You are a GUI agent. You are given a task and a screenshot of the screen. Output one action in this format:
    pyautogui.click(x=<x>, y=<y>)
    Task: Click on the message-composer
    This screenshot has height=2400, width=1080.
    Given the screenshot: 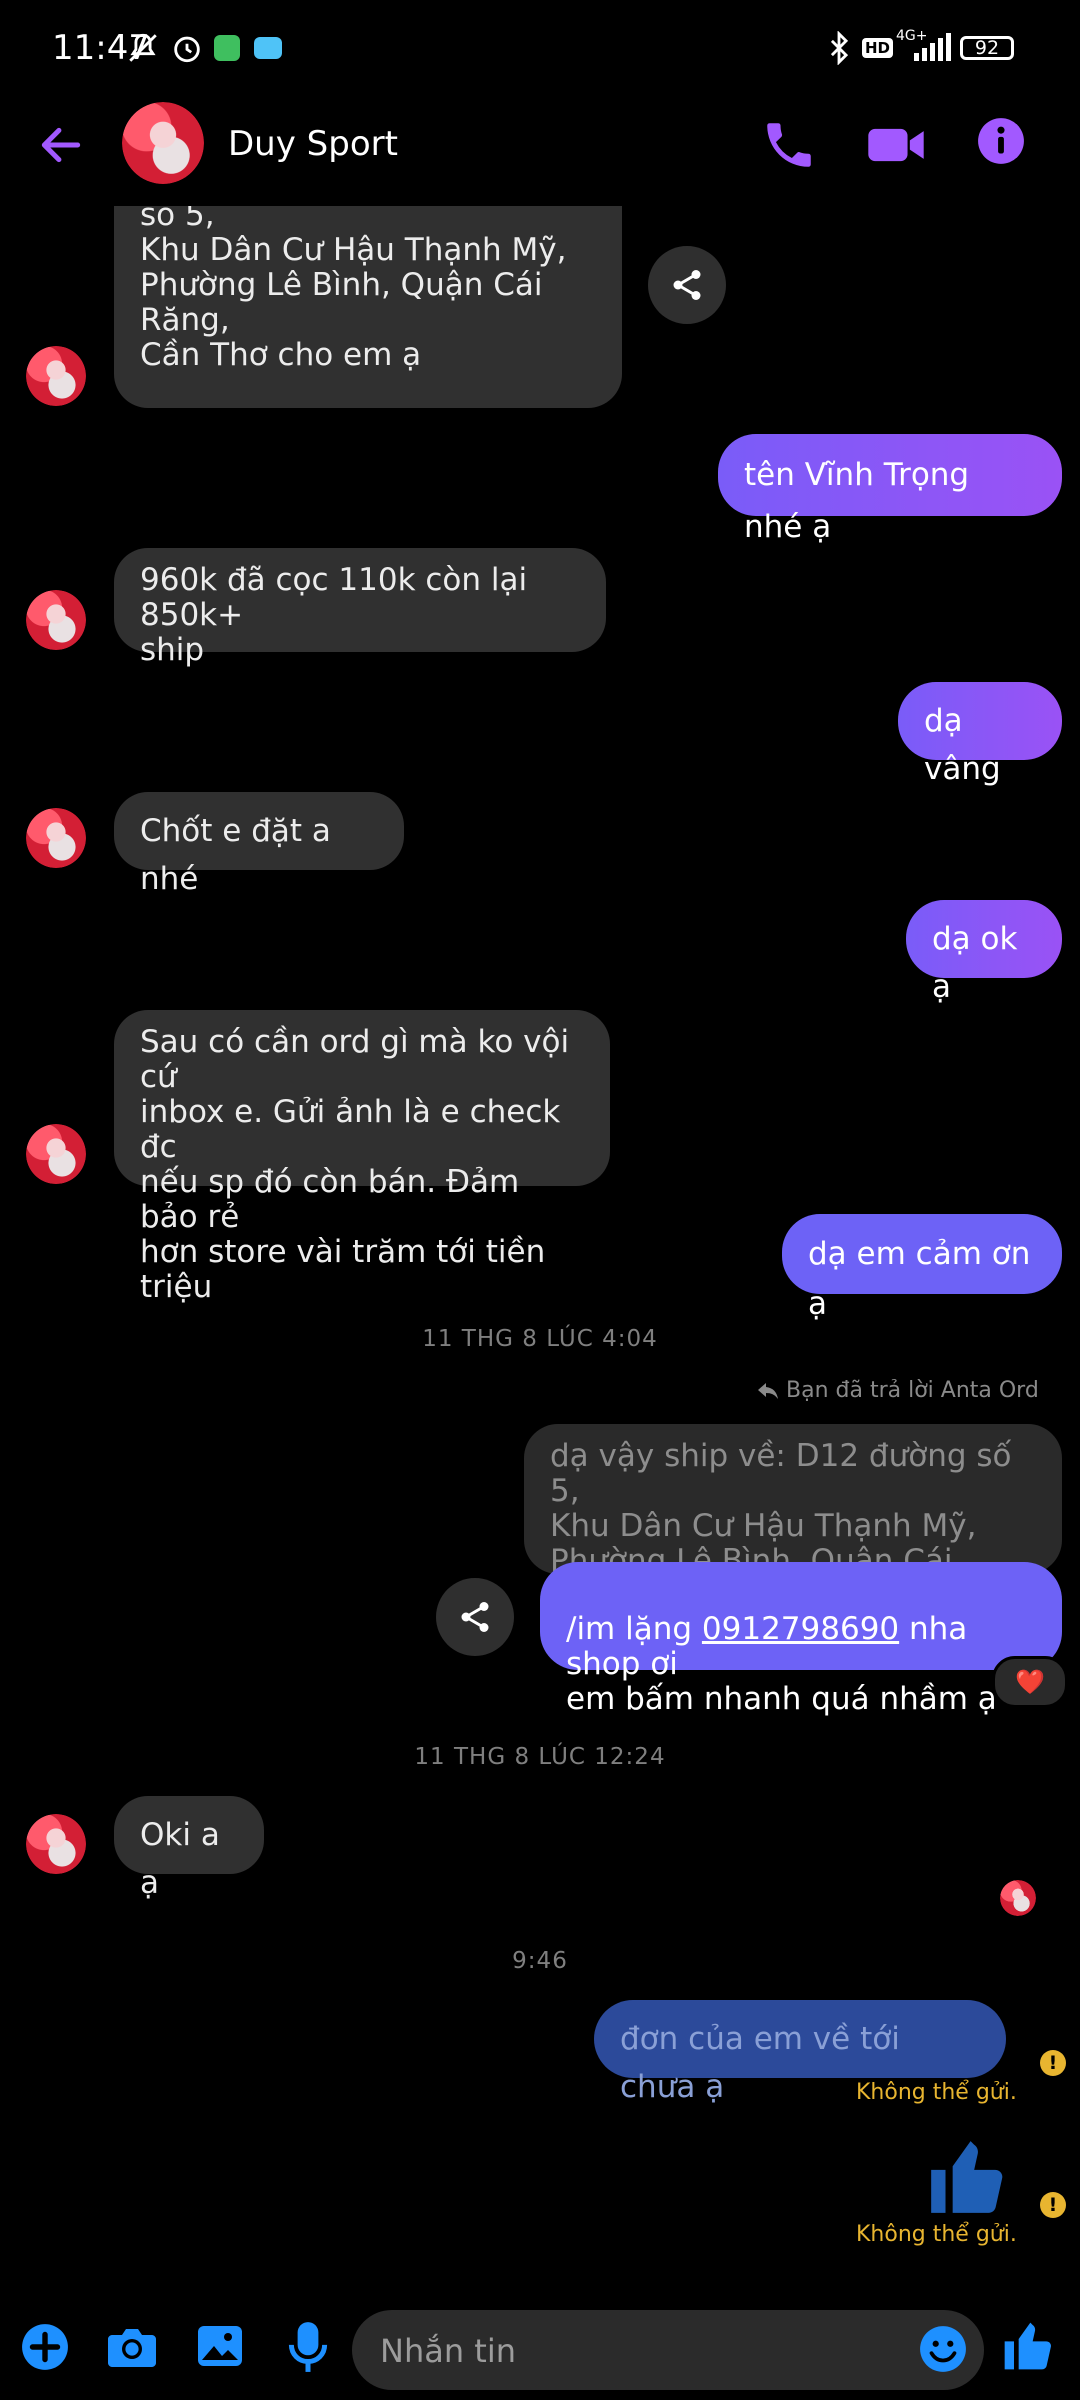 What is the action you would take?
    pyautogui.click(x=668, y=2351)
    